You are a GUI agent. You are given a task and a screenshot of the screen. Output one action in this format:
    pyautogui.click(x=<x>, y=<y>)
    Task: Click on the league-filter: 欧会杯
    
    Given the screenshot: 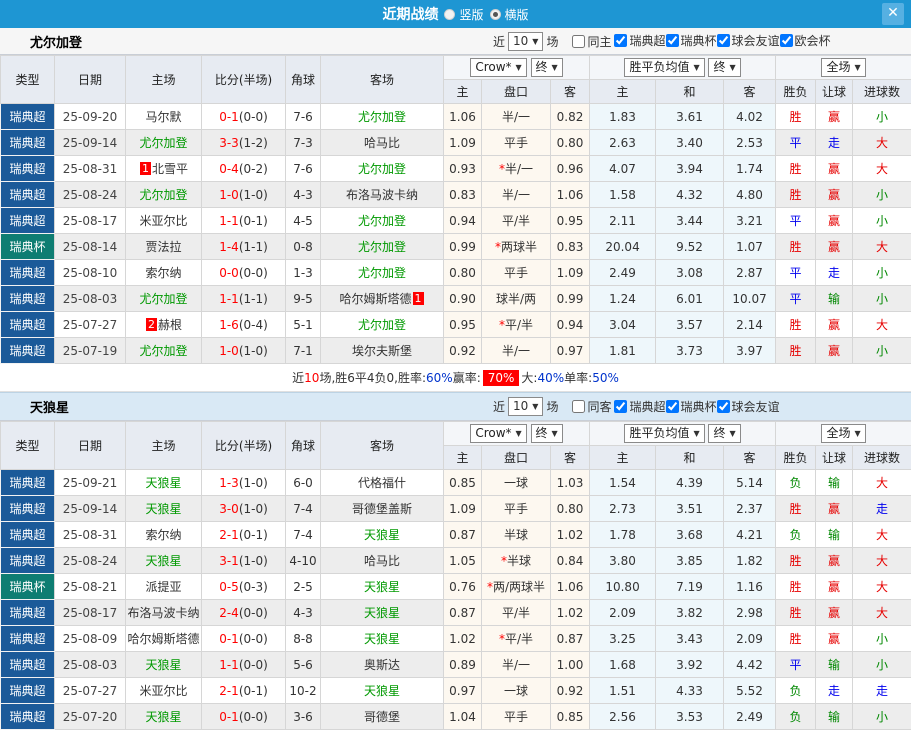 What is the action you would take?
    pyautogui.click(x=805, y=40)
    